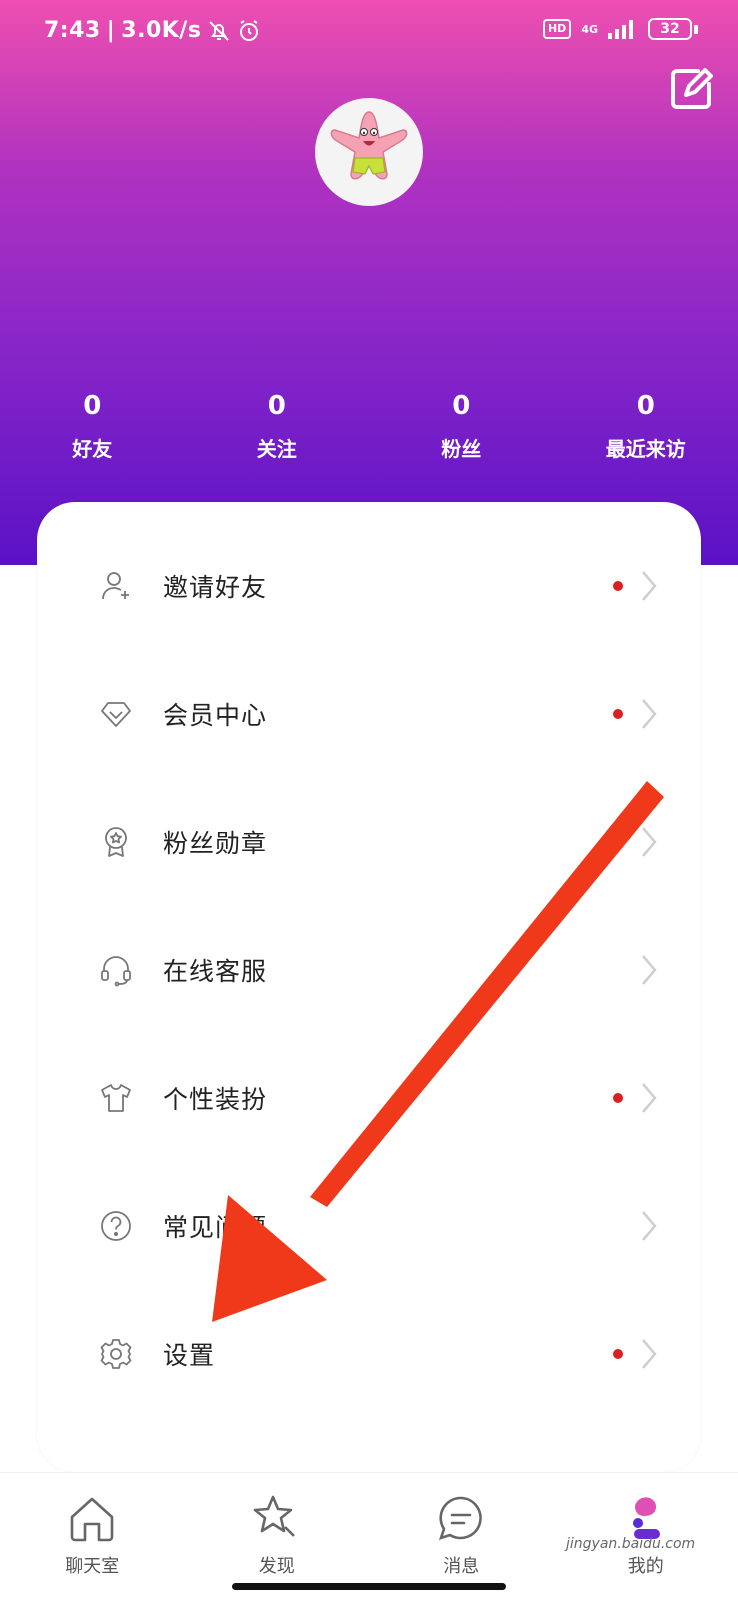  Describe the element at coordinates (369, 970) in the screenshot. I see `menu-item-online-service: 在线客服` at that location.